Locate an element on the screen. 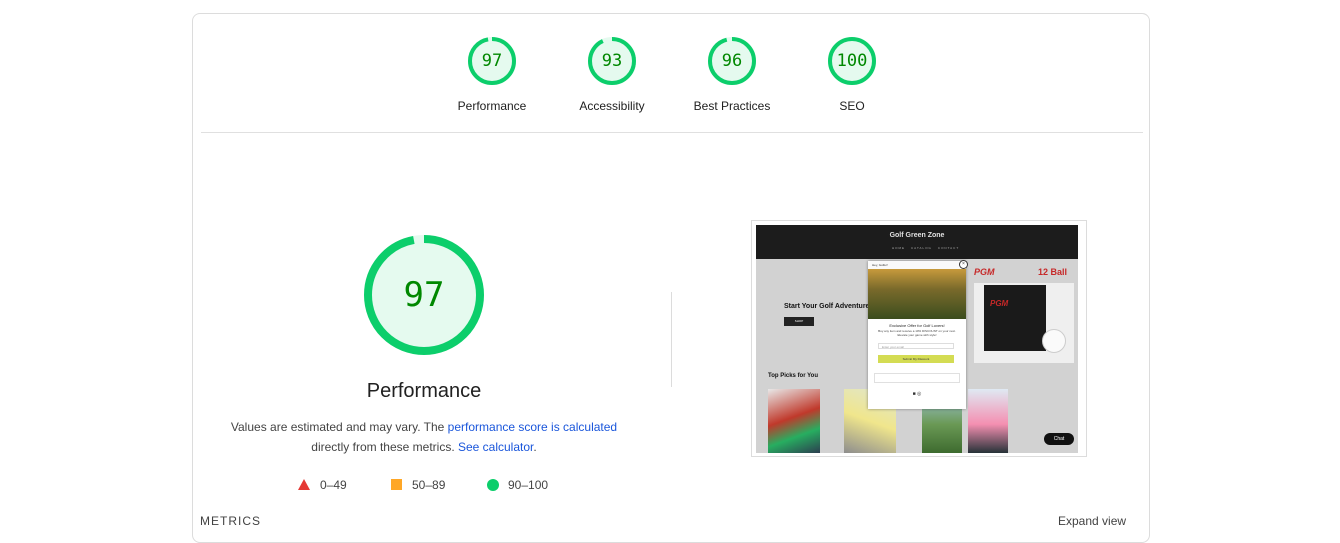 This screenshot has width=1340, height=543. header-divider is located at coordinates (672, 132).